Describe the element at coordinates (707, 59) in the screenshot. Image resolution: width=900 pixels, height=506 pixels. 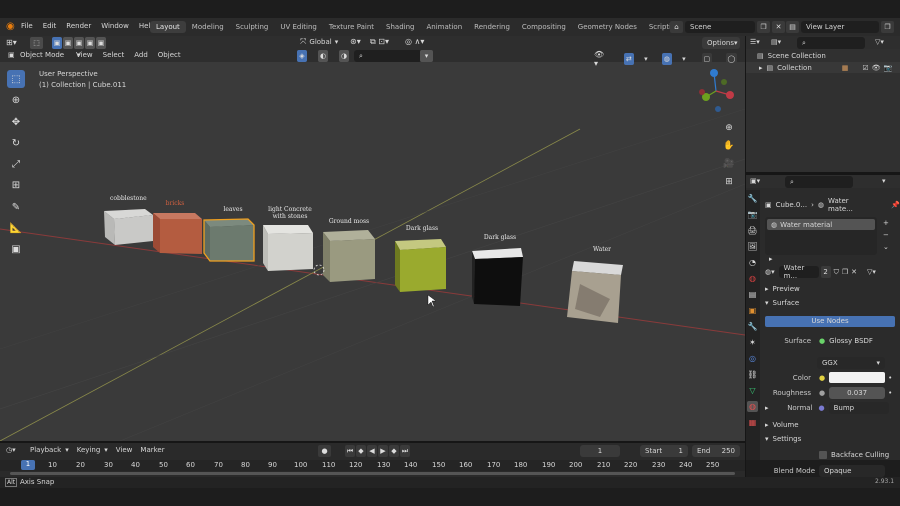
I see `xray-toggle-icon: ▢` at that location.